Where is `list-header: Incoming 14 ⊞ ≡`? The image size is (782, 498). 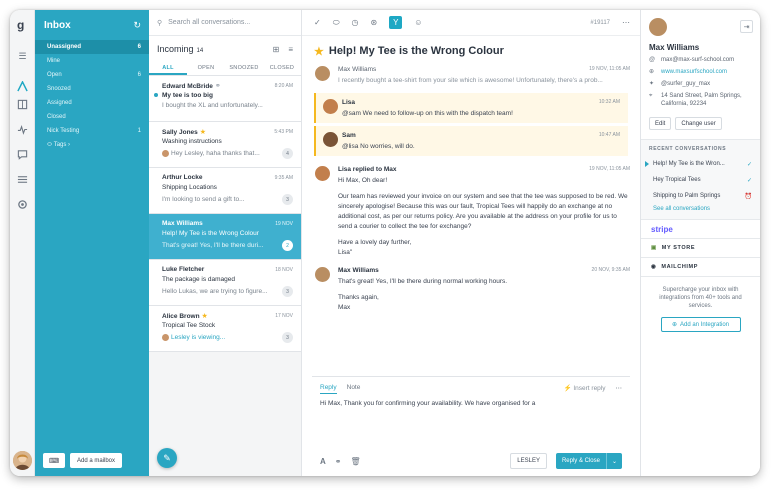 list-header: Incoming 14 ⊞ ≡ is located at coordinates (225, 49).